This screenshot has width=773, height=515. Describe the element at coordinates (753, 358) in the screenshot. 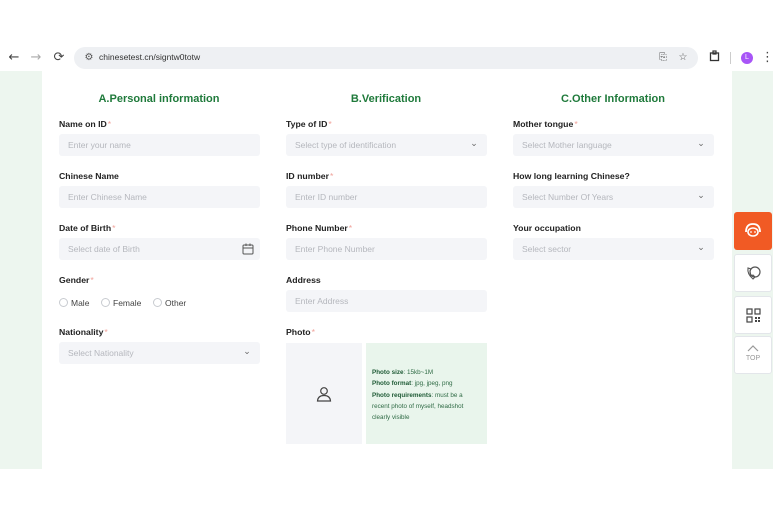

I see `back-to-top-label: TOP` at that location.